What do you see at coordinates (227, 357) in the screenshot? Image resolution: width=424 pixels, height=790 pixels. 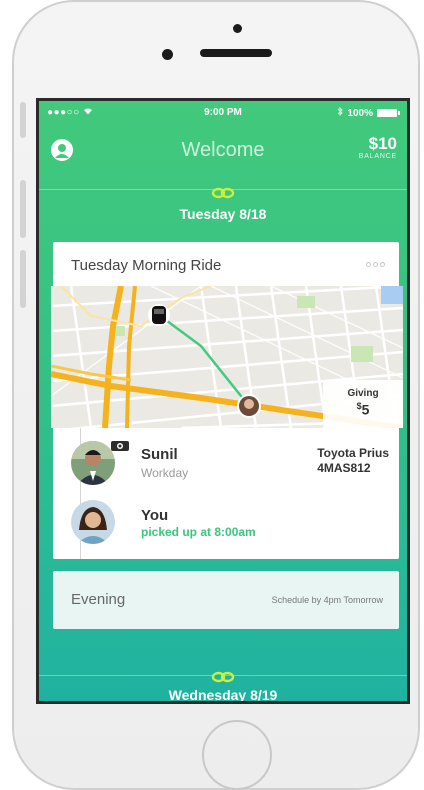 I see `route-map: Giving $5` at bounding box center [227, 357].